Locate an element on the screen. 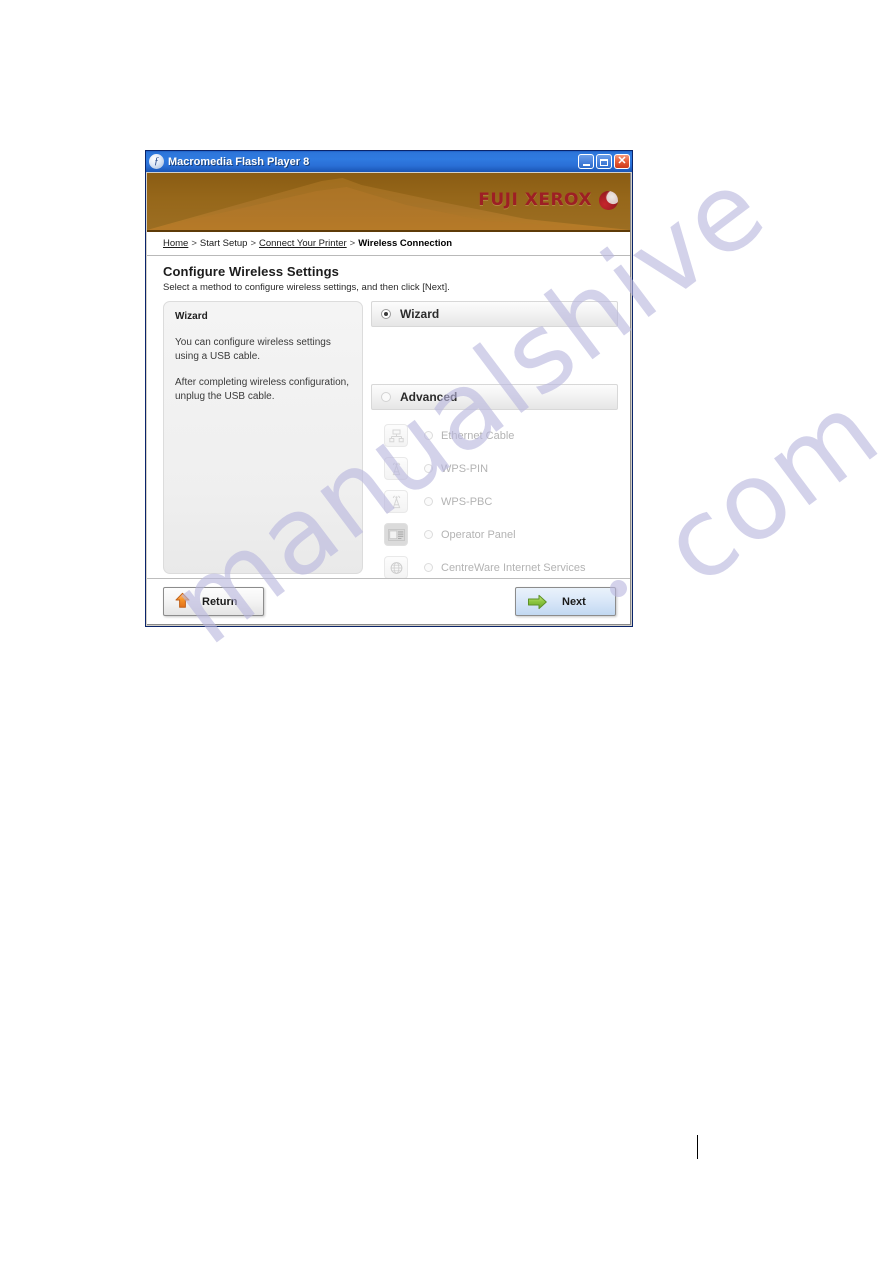 This screenshot has width=893, height=1263. advanced-option-centreware-internet-services-label: CentreWare Internet Services is located at coordinates (513, 567).